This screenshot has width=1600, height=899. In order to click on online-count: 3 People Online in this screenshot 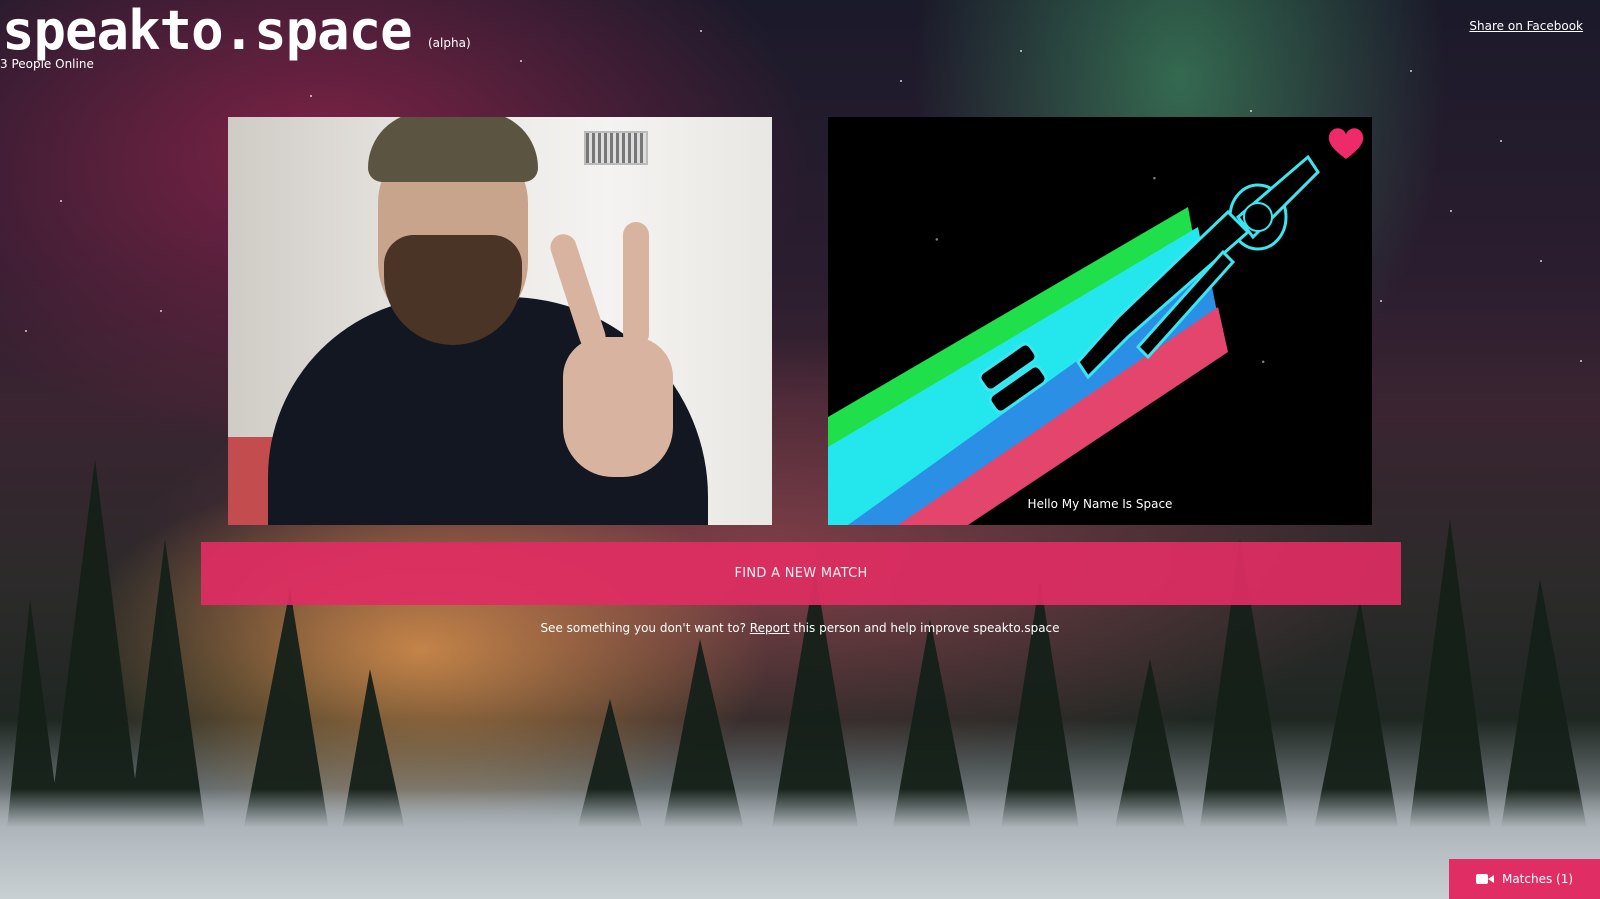, I will do `click(47, 64)`.